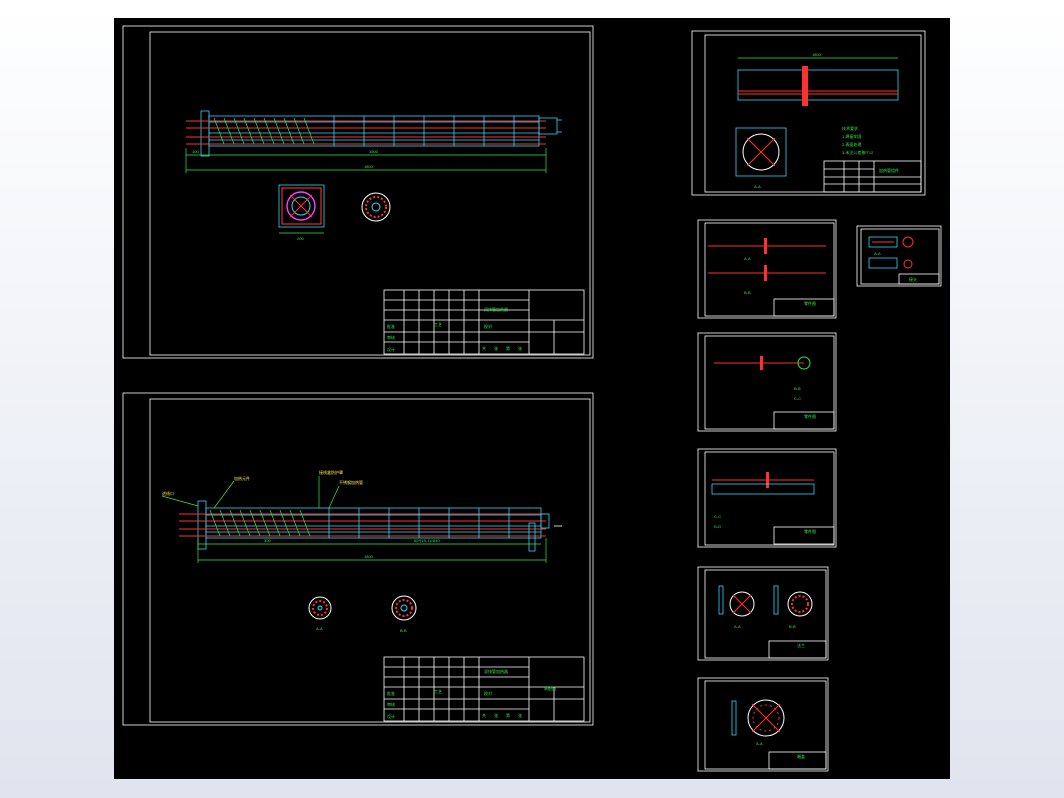 The image size is (1064, 798). Describe the element at coordinates (550, 688) in the screenshot. I see `title-block-subtitle: 装配图` at that location.